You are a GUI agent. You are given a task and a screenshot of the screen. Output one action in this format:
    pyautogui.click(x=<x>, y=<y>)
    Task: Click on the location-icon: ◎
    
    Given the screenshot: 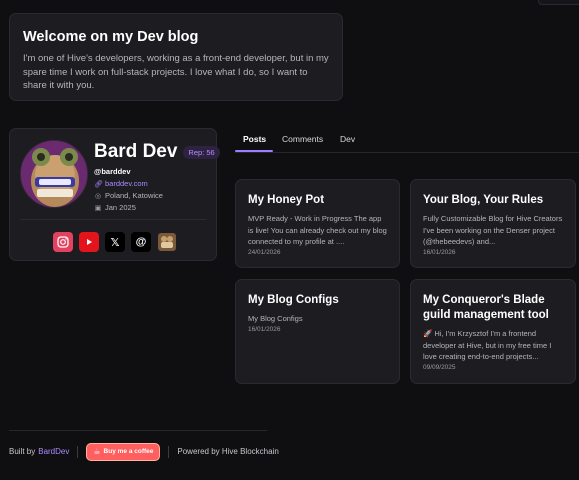 What is the action you would take?
    pyautogui.click(x=98, y=196)
    